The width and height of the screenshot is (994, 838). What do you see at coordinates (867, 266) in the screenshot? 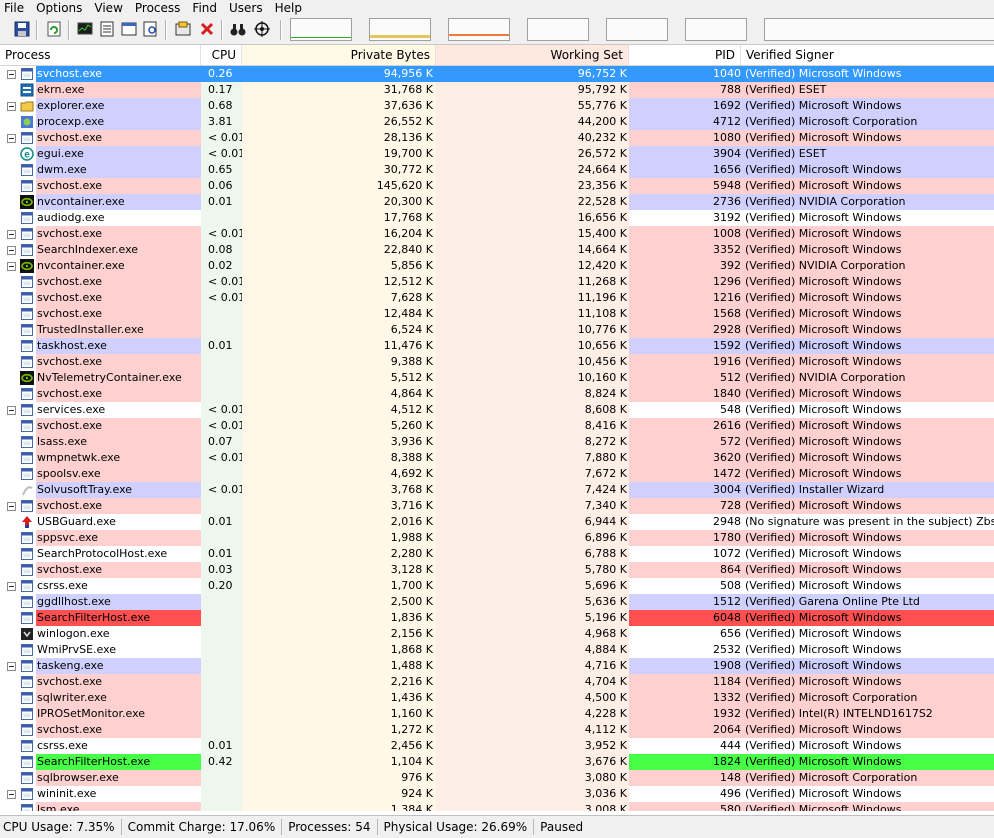
I see `verified-signer-value: (Verified) NVIDIA Corporation` at bounding box center [867, 266].